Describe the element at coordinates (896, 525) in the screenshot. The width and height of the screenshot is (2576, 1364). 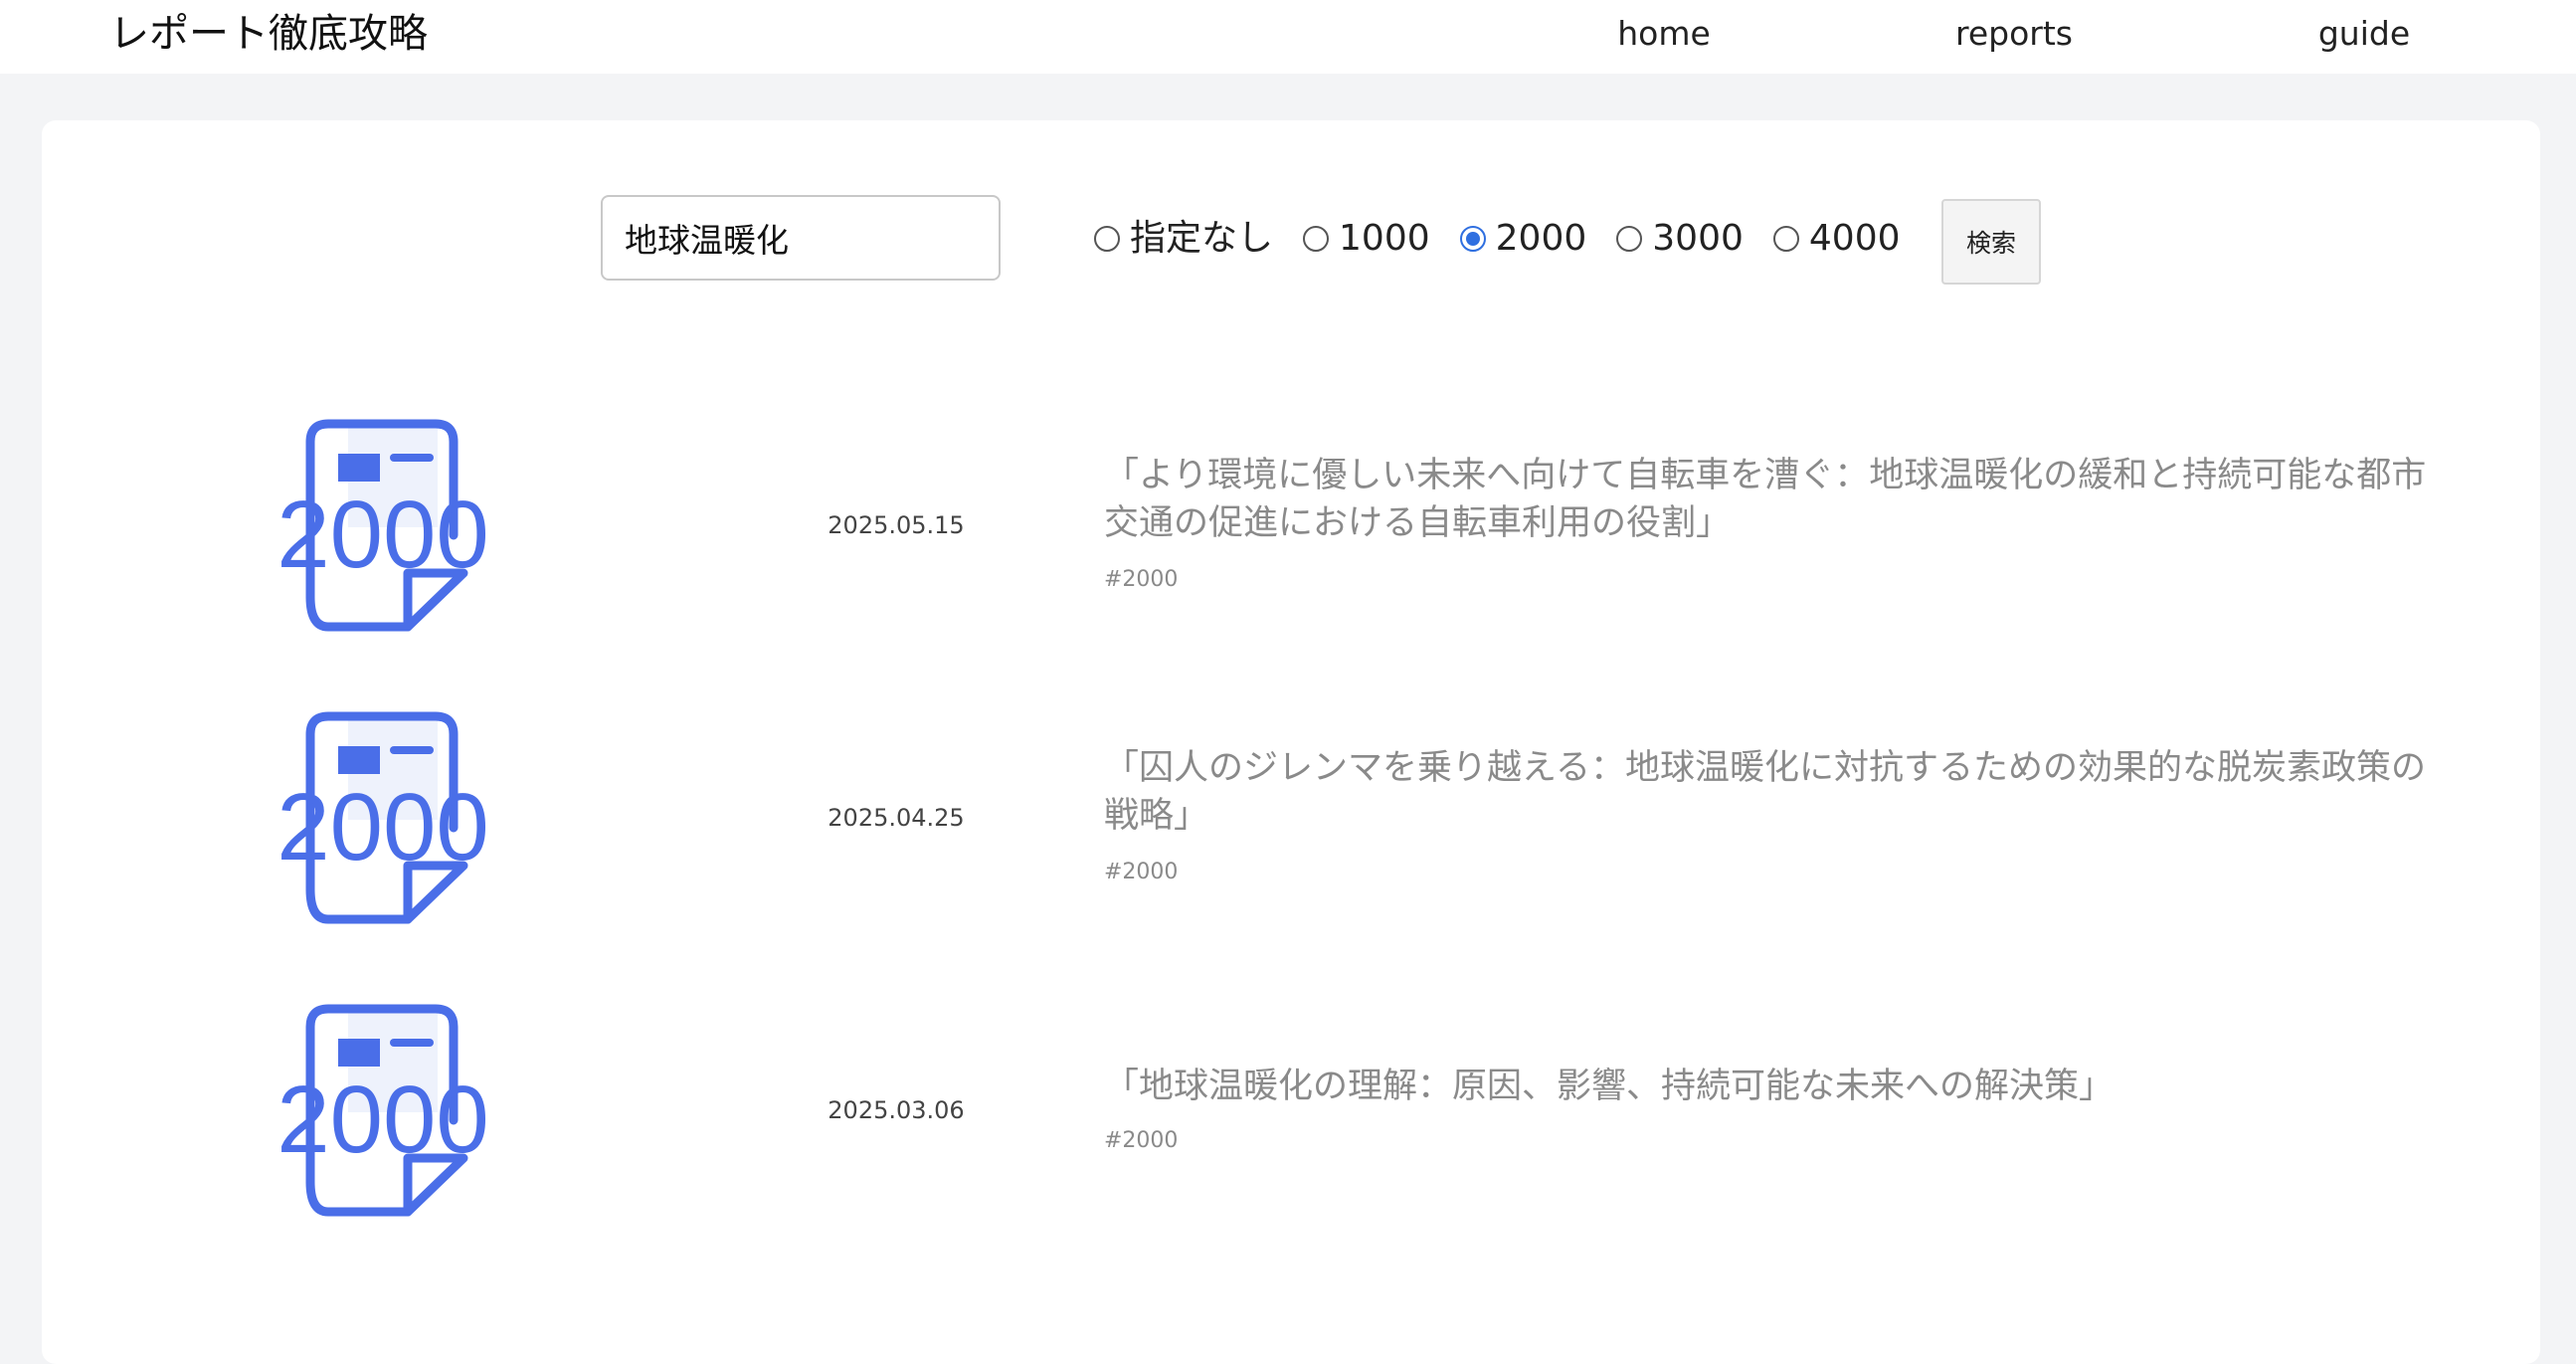
I see `report-date: 2025.05.15` at that location.